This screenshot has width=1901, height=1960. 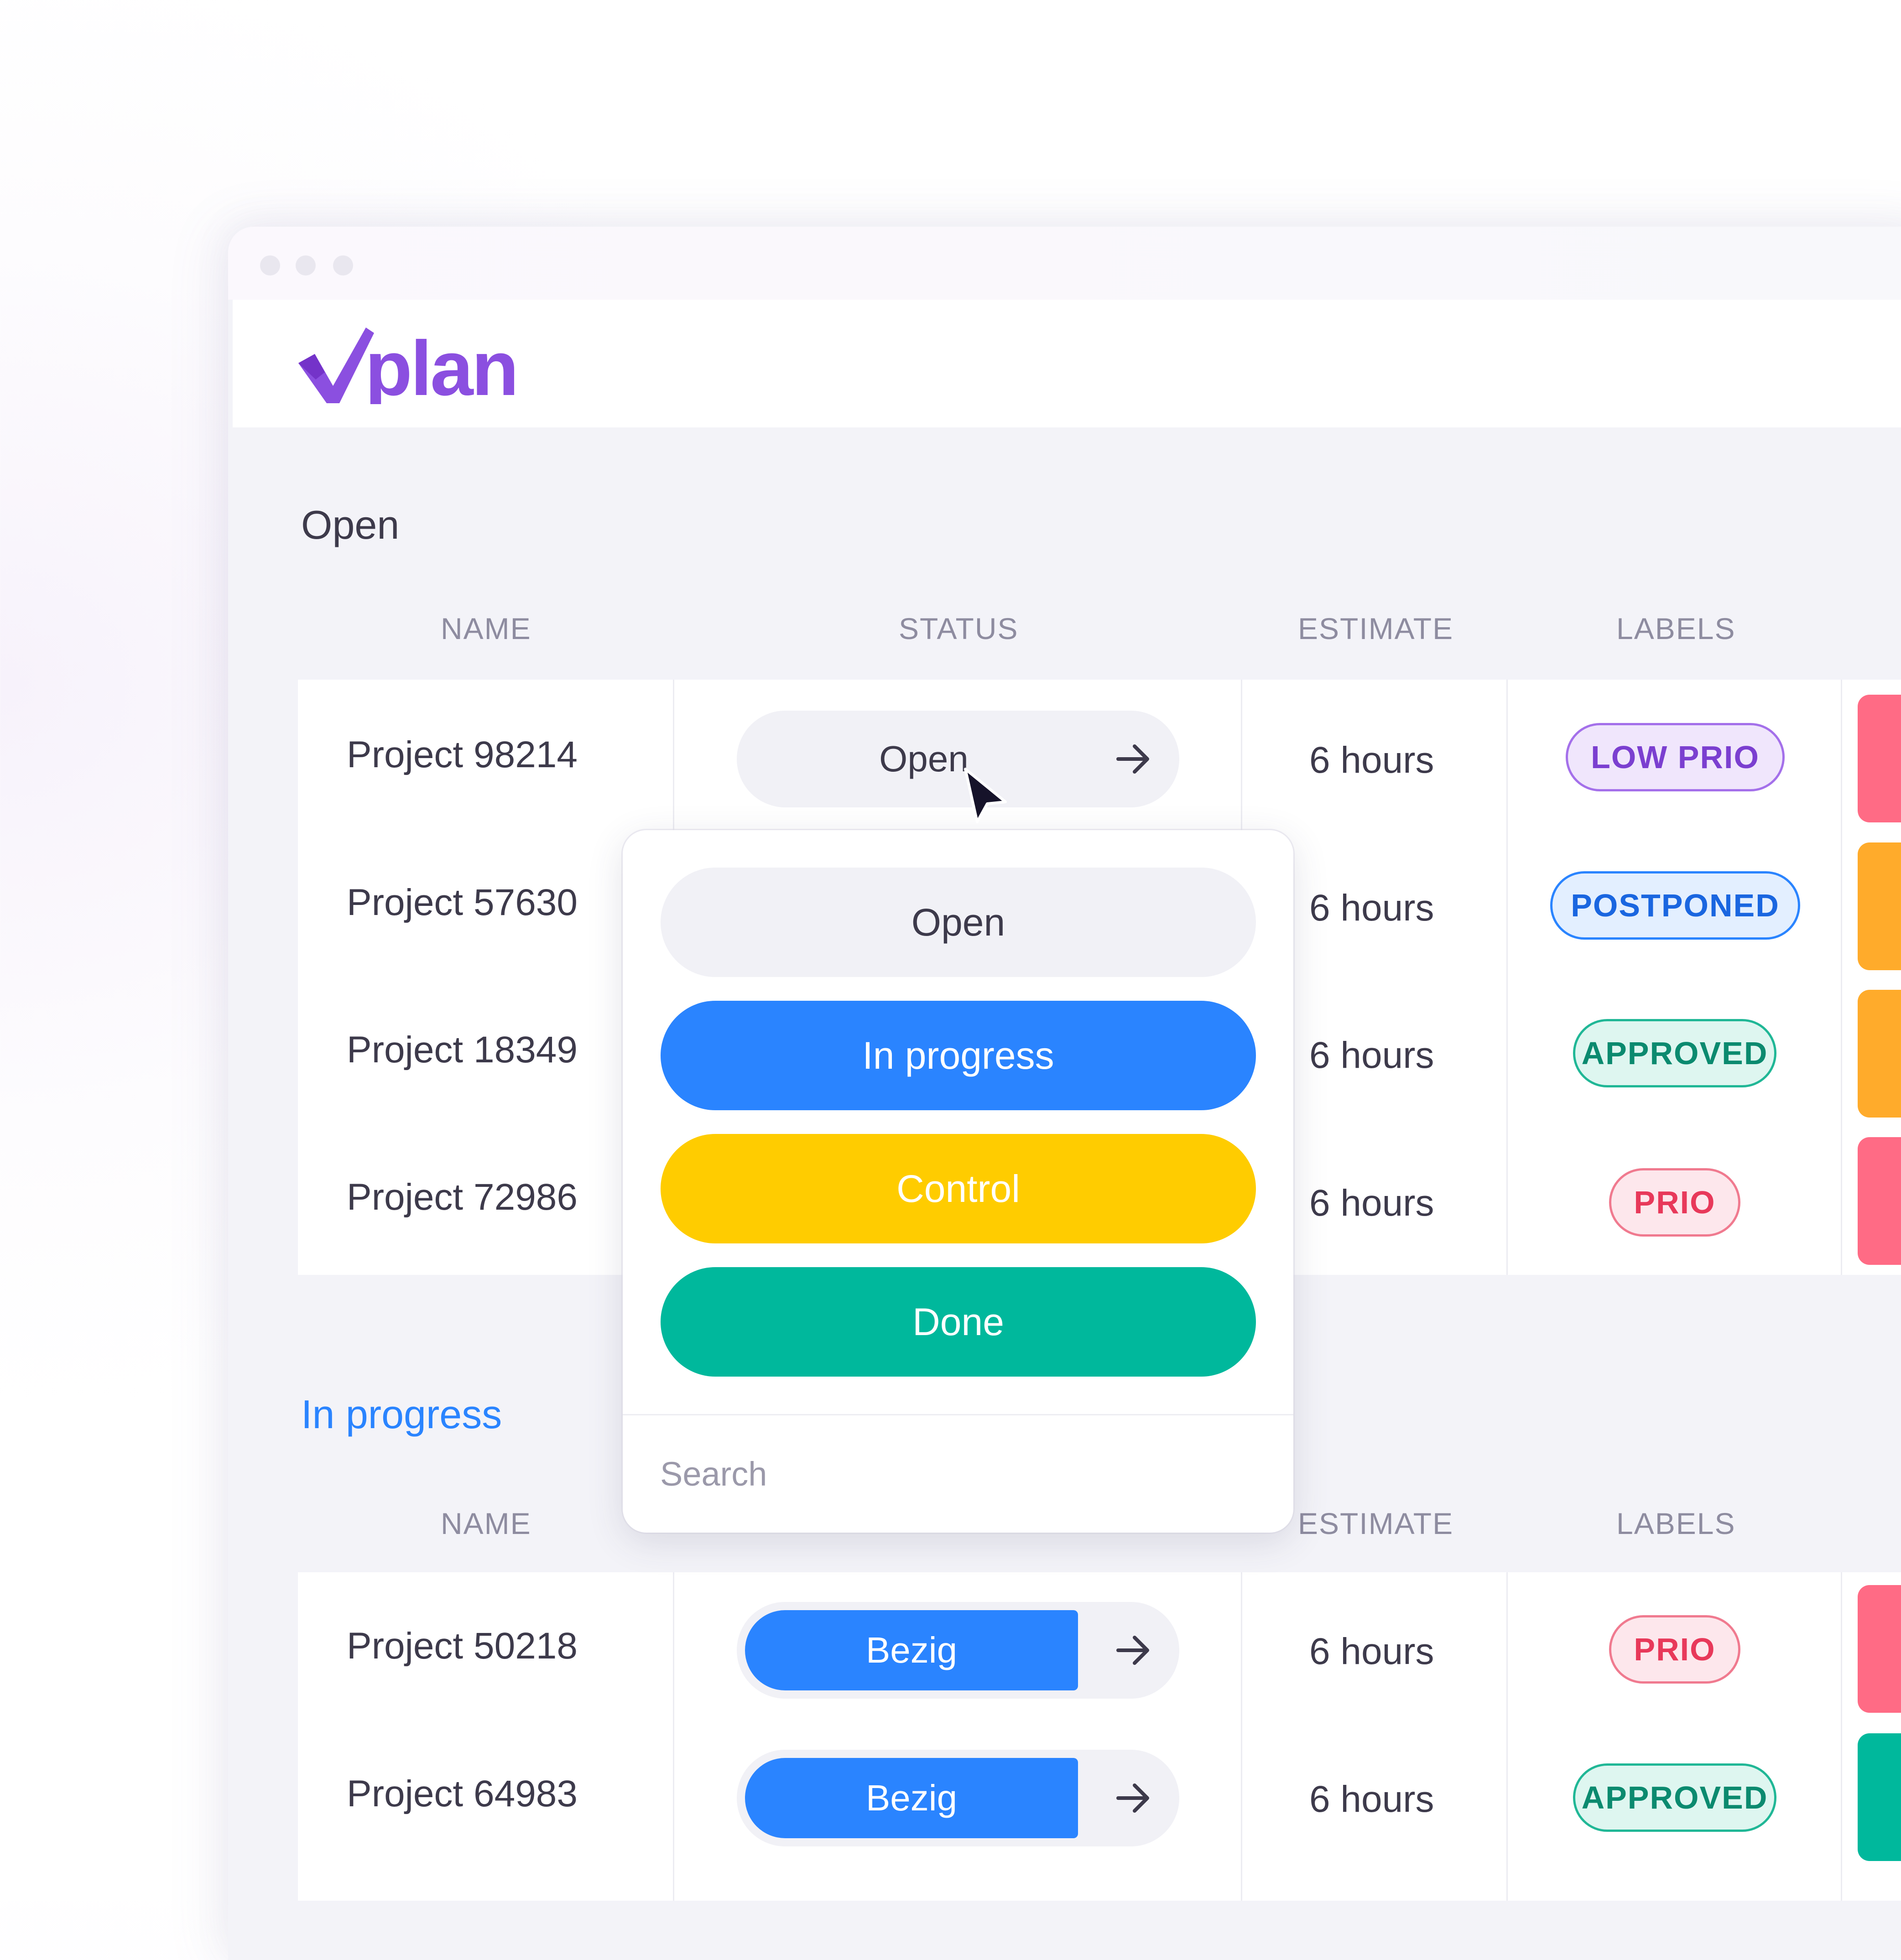 I want to click on status-selector: Open, so click(x=958, y=759).